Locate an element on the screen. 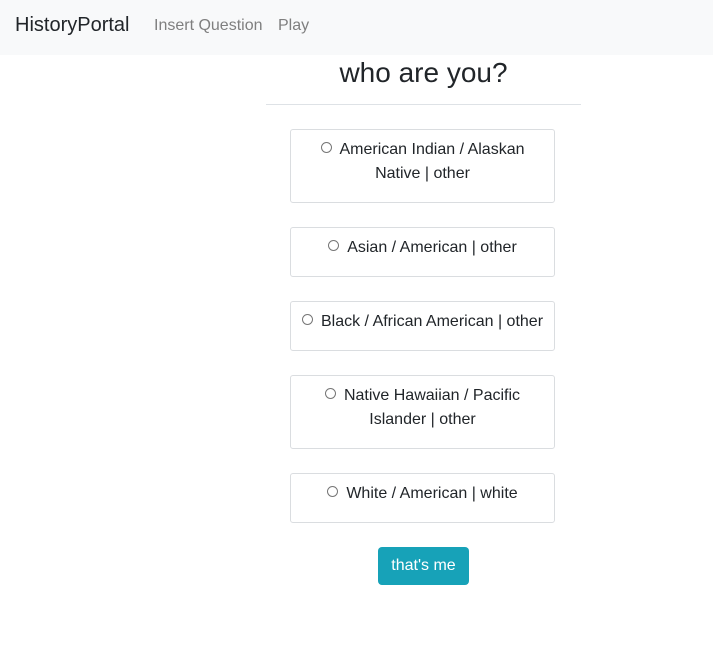 This screenshot has width=713, height=672. option-label: Black / African American | other is located at coordinates (432, 321).